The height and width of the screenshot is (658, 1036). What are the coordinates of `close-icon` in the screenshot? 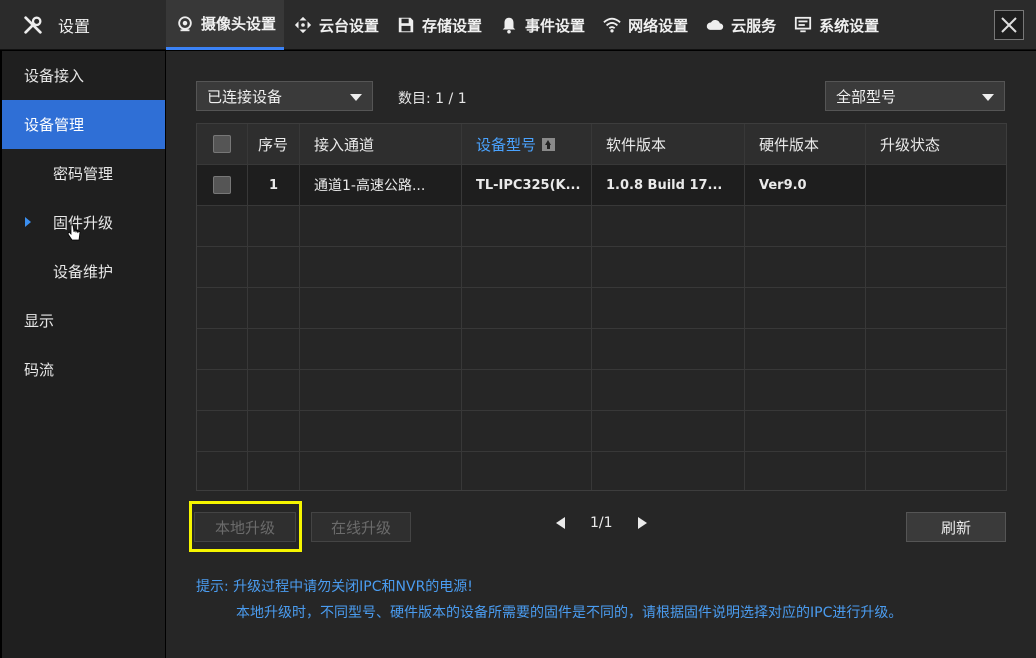 It's located at (1009, 25).